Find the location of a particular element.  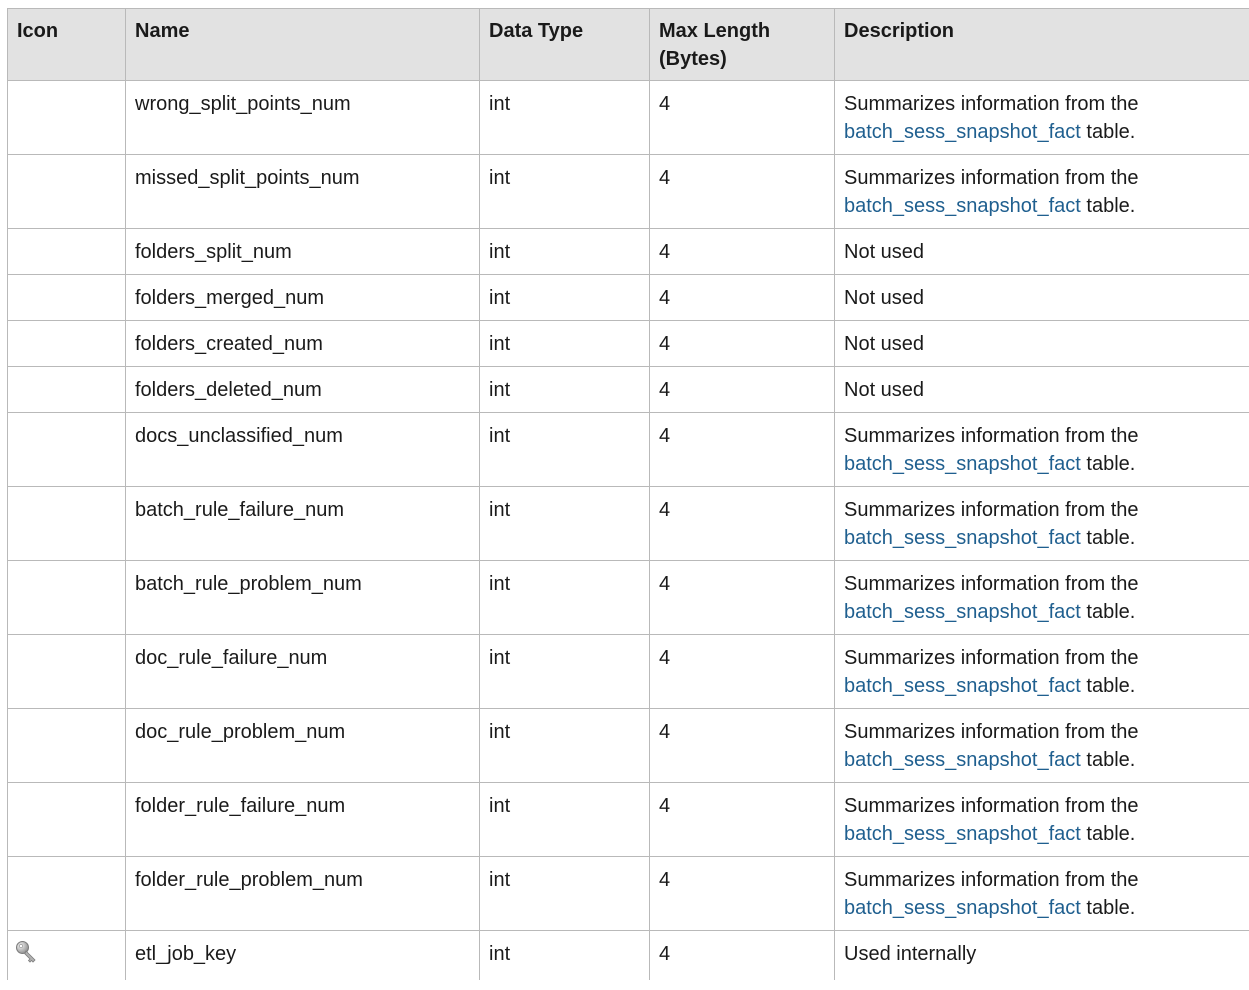

cell-name: folders_split_num is located at coordinates (302, 251).